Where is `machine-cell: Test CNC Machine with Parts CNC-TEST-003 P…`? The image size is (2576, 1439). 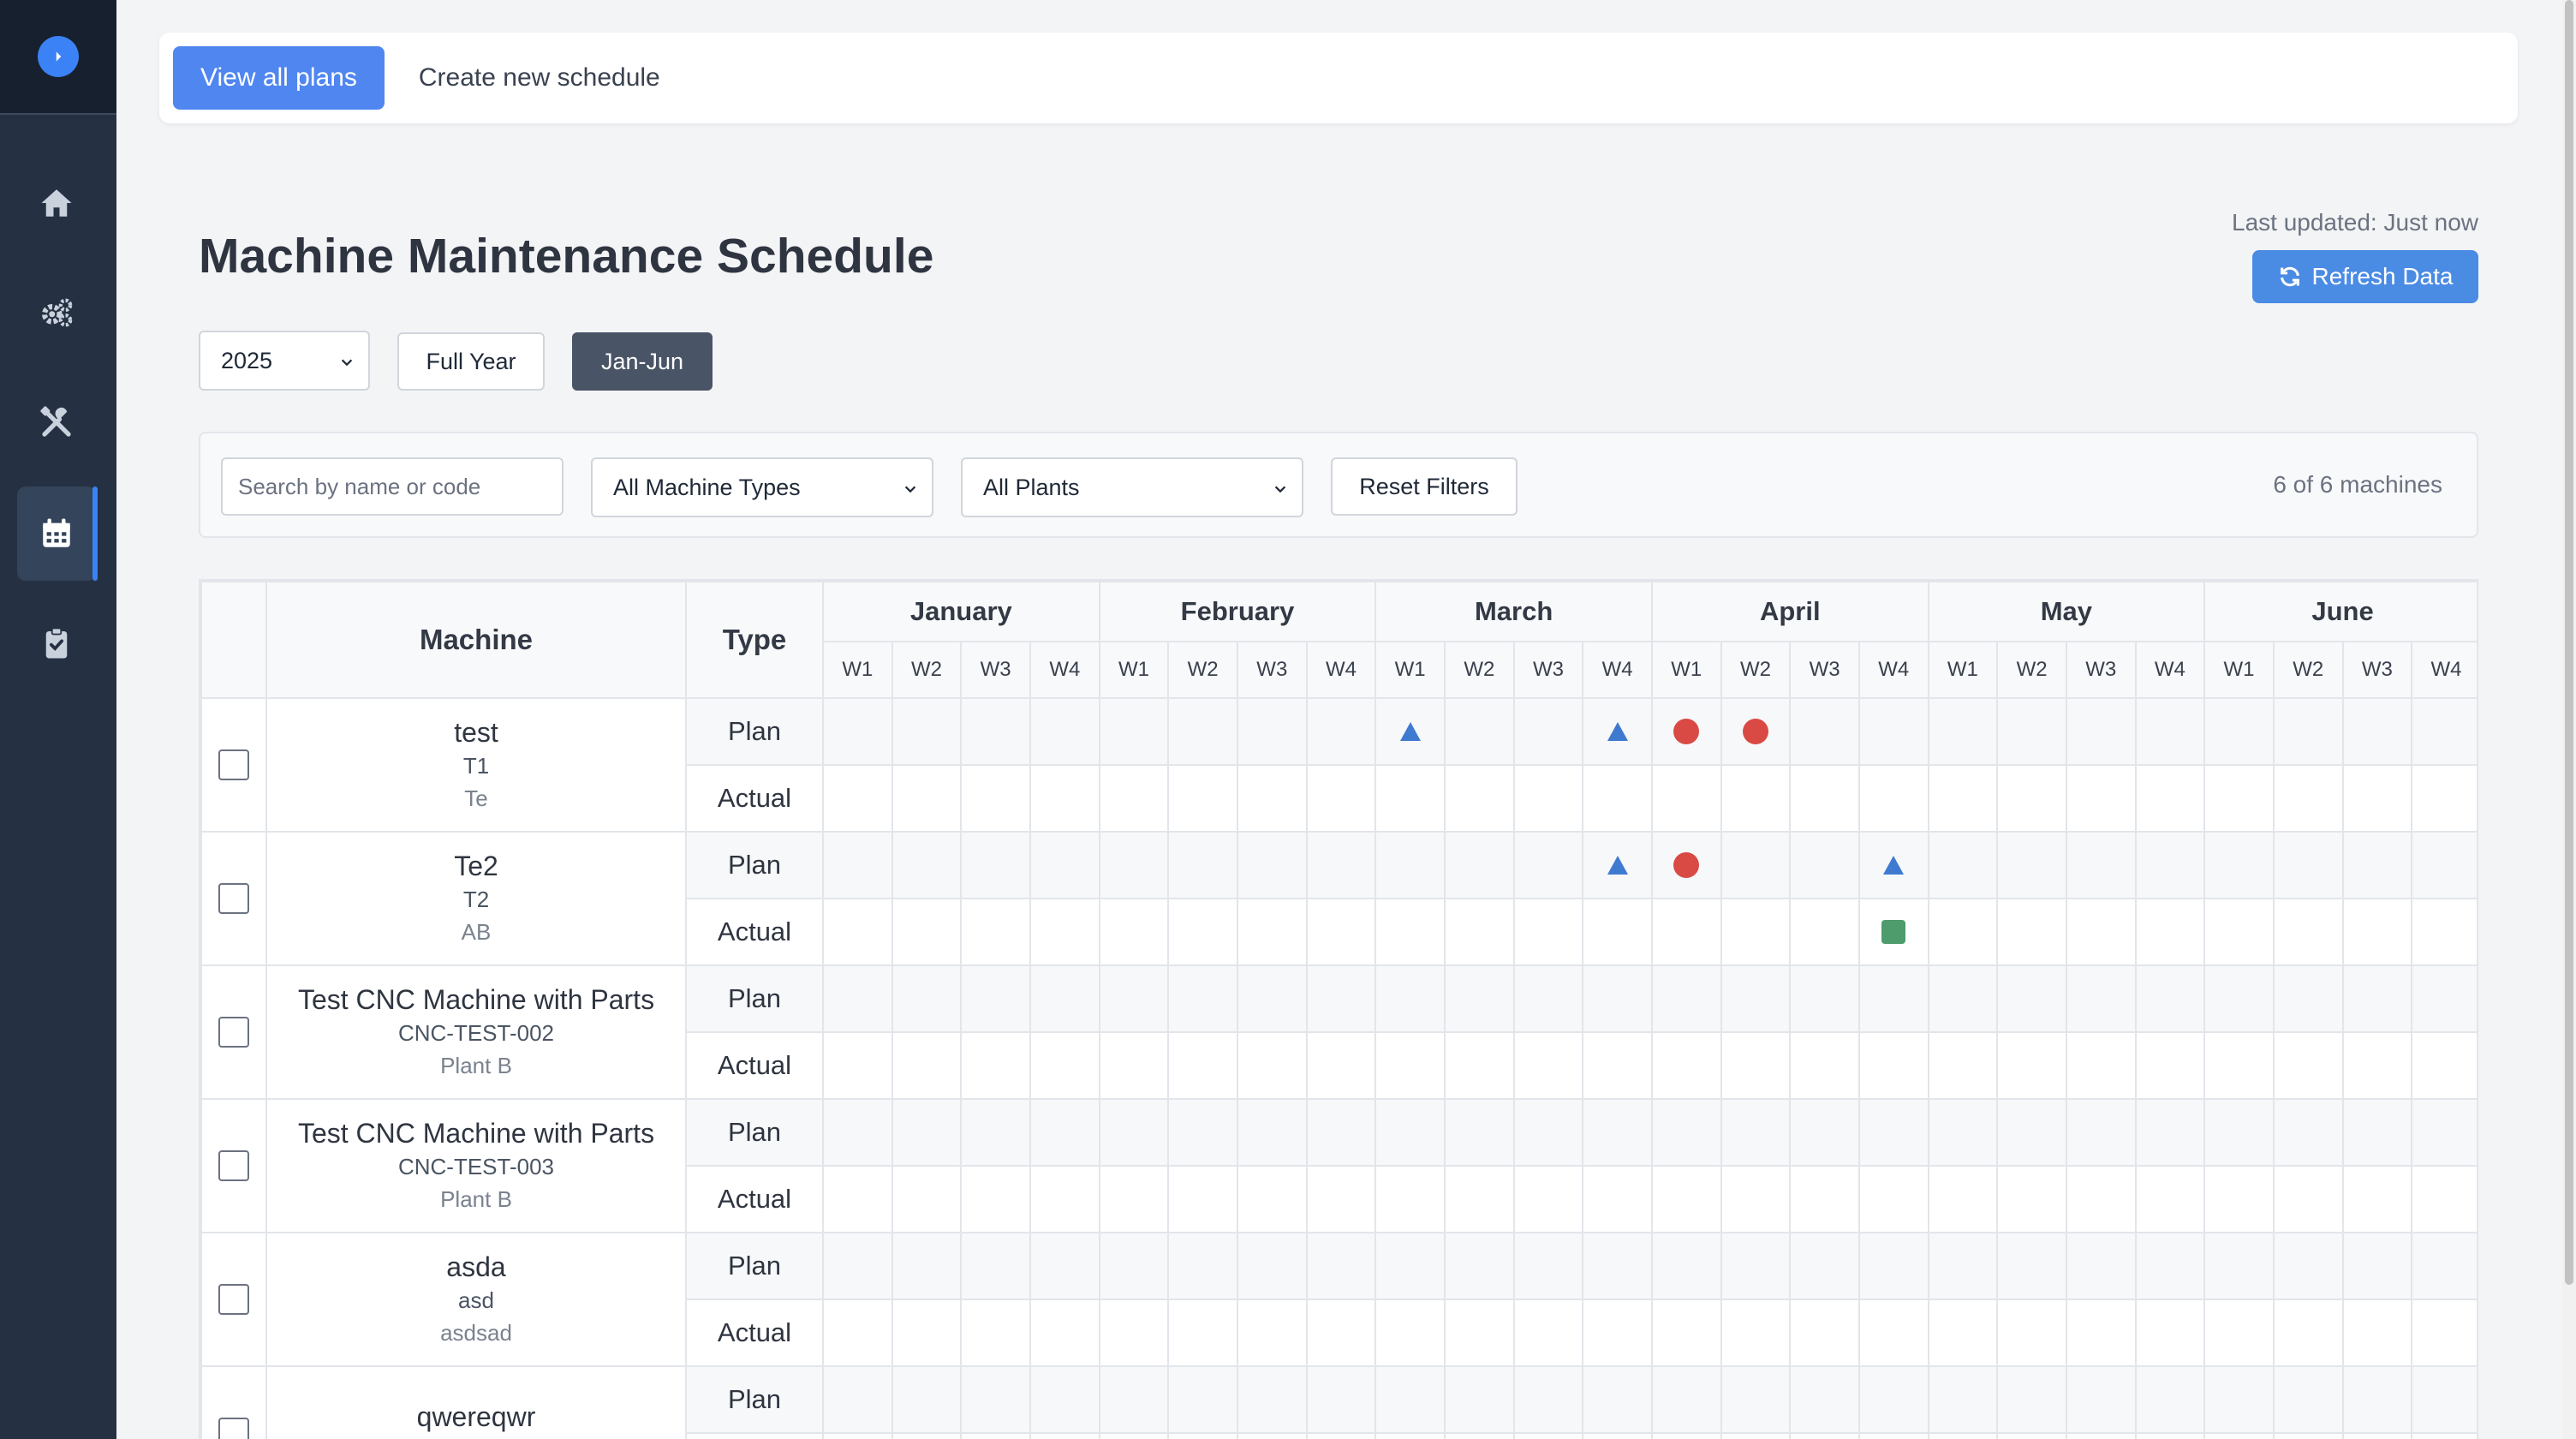
machine-cell: Test CNC Machine with Parts CNC-TEST-003 P… is located at coordinates (476, 1165).